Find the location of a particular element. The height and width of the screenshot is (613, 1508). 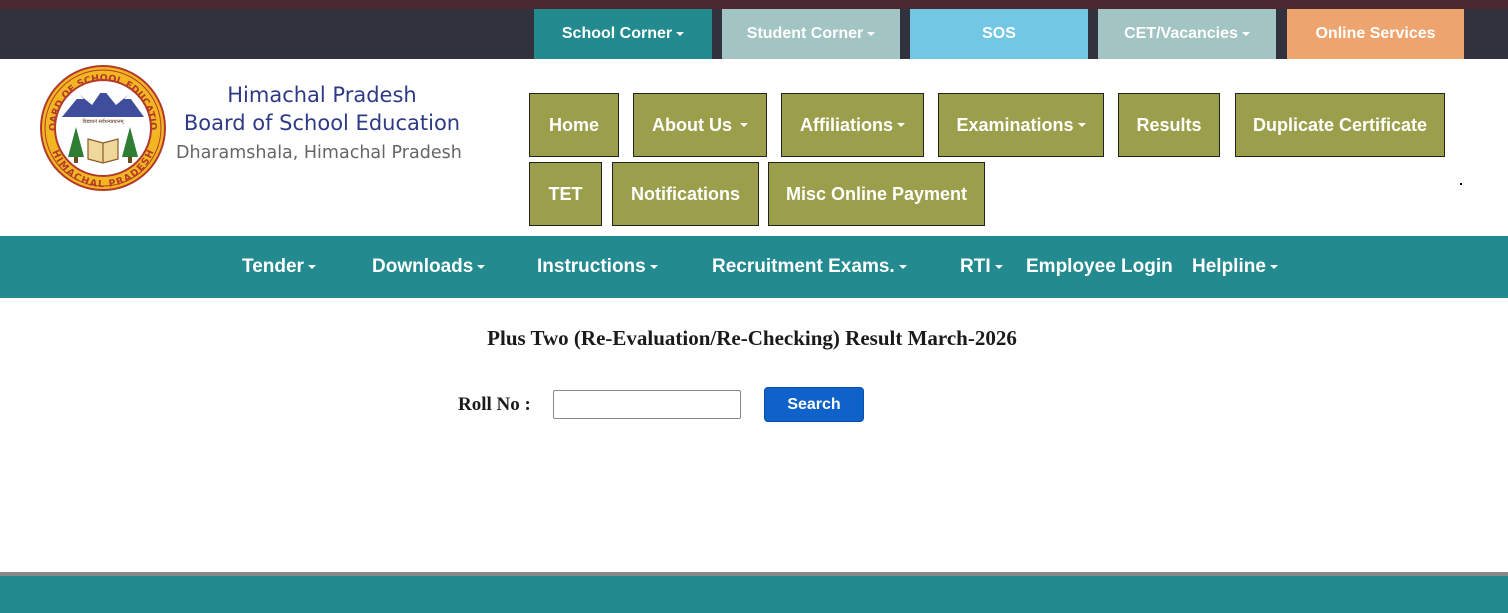

school-corner-button: School Corner is located at coordinates (623, 34).